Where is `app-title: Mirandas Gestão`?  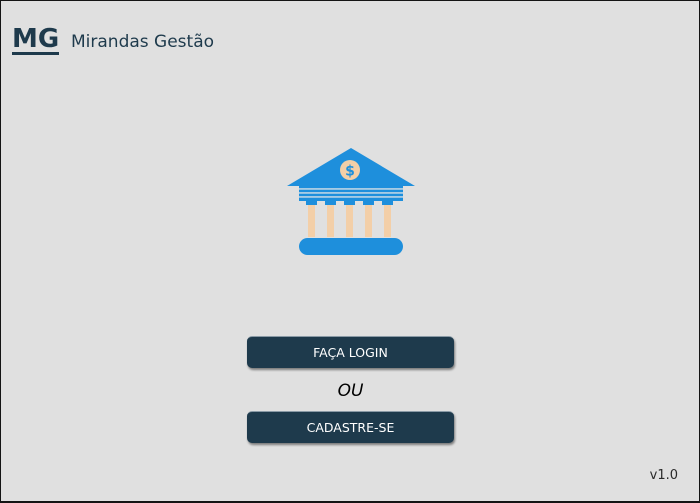
app-title: Mirandas Gestão is located at coordinates (143, 42).